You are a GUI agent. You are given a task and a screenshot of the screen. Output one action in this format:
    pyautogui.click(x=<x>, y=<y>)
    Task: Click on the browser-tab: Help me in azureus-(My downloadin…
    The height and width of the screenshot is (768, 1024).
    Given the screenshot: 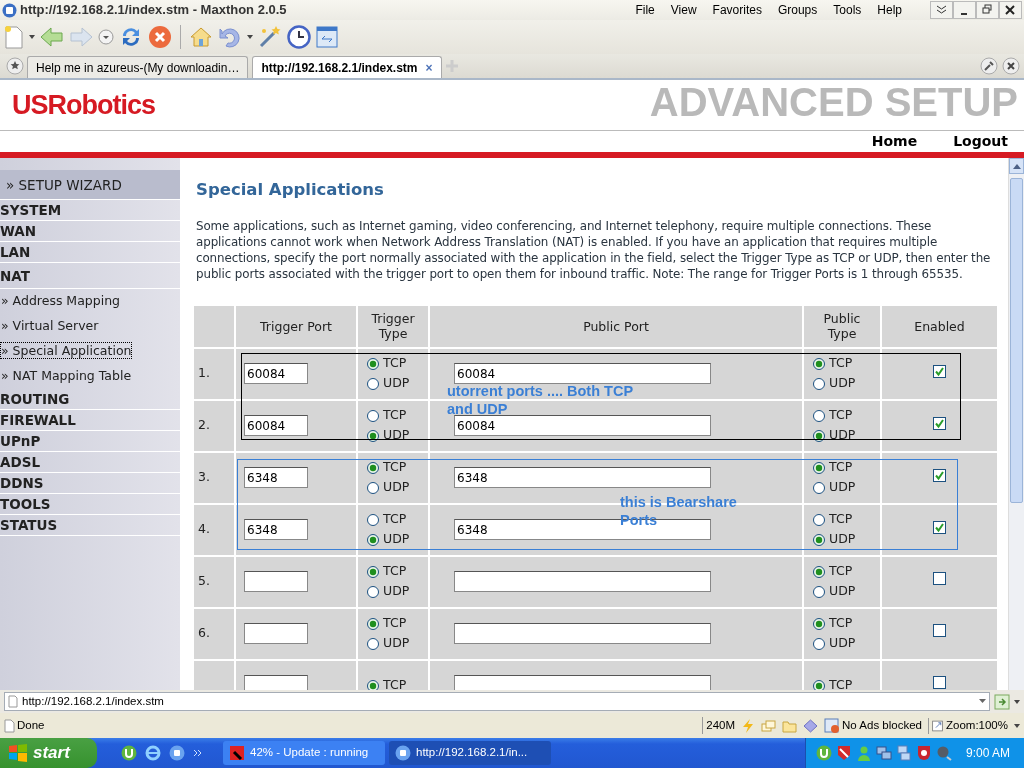 What is the action you would take?
    pyautogui.click(x=138, y=67)
    